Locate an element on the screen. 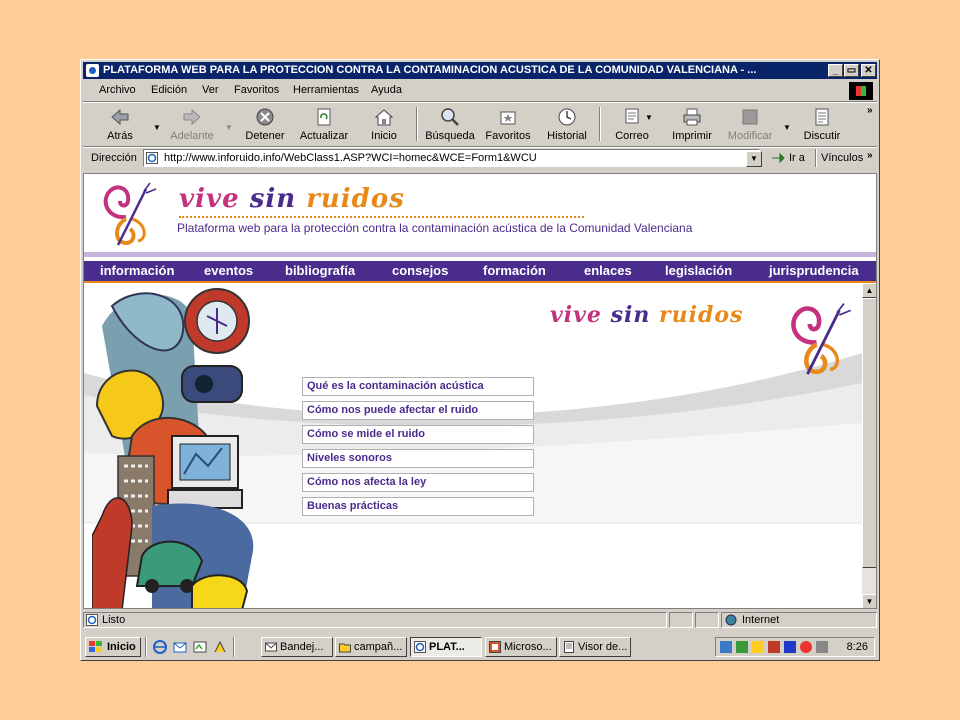 The image size is (960, 720). toolbar-overflow-icon: » is located at coordinates (870, 110).